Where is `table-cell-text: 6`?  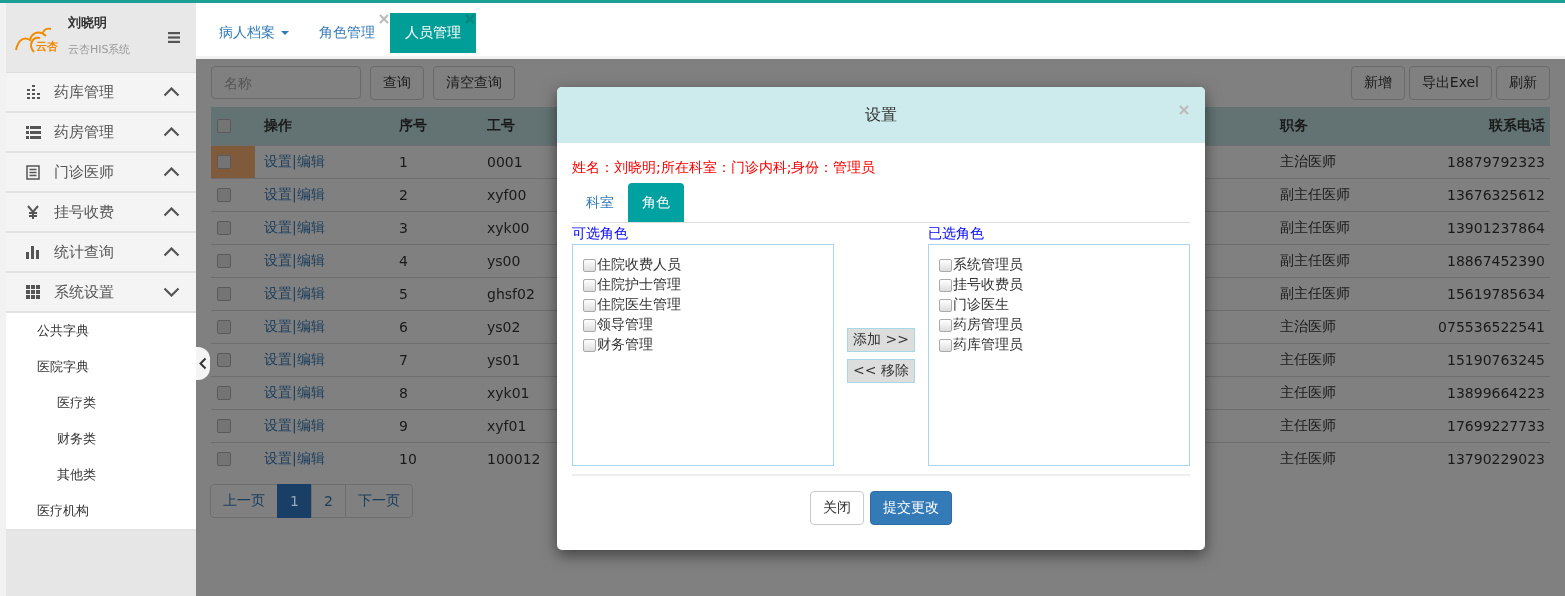
table-cell-text: 6 is located at coordinates (403, 327).